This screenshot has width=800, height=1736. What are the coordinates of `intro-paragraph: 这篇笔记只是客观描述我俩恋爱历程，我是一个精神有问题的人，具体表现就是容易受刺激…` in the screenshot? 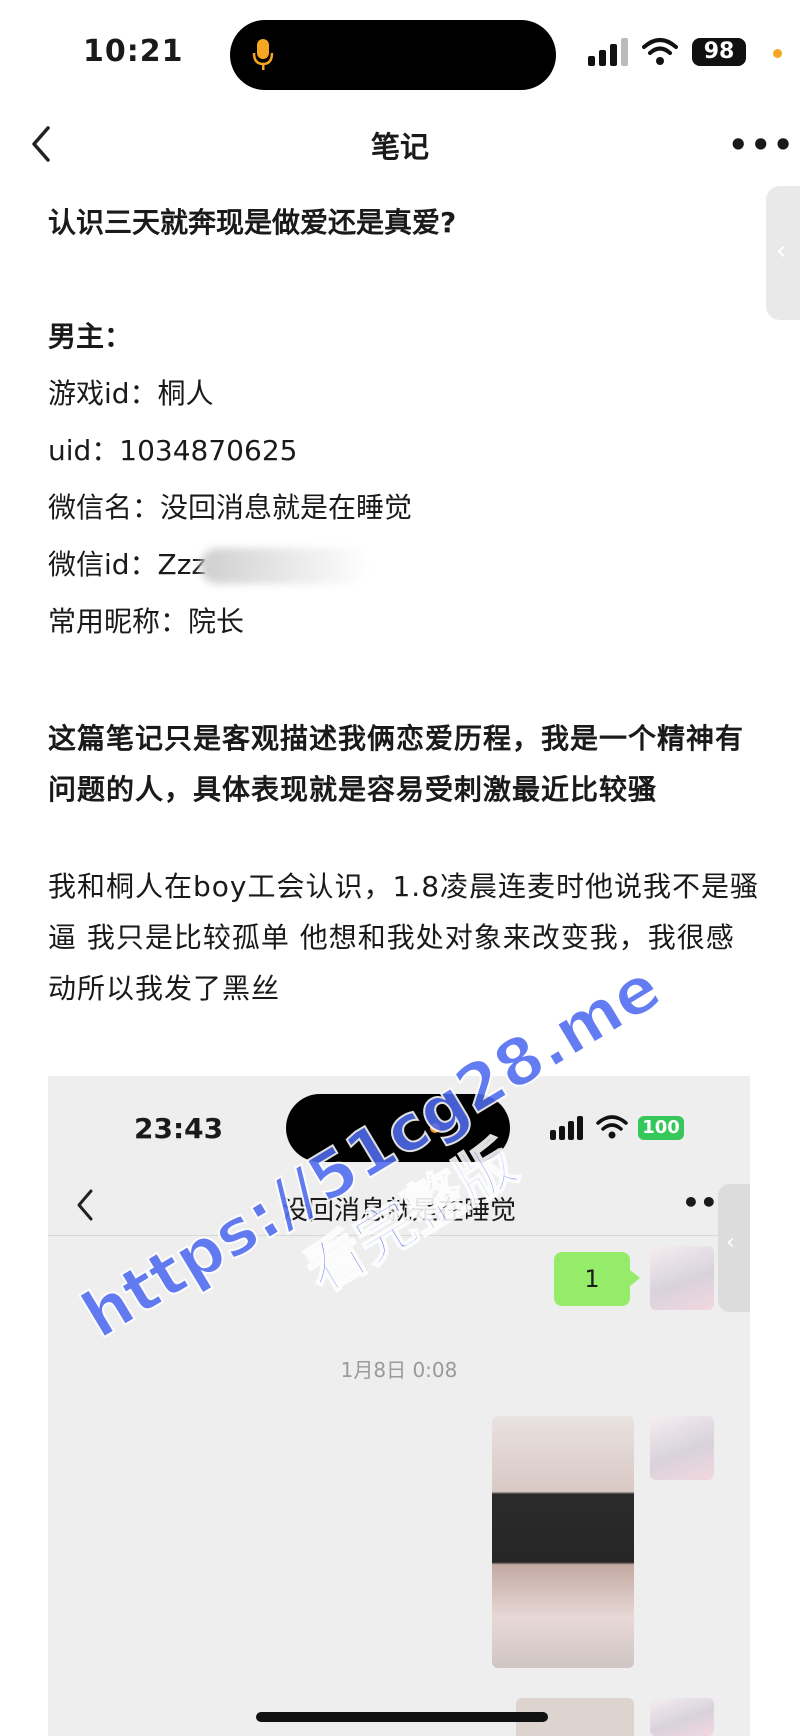 It's located at (396, 764).